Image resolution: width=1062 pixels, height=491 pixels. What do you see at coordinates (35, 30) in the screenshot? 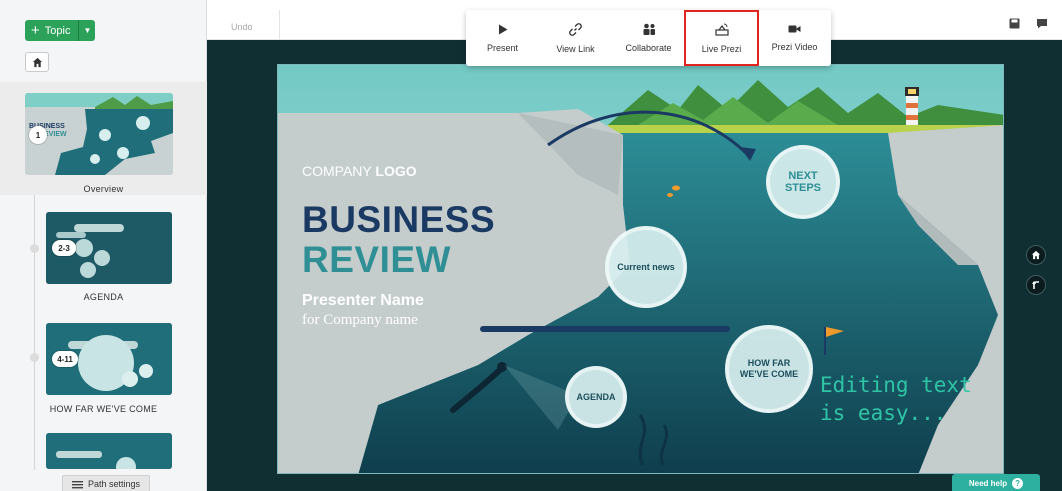
I see `plus-icon: +` at bounding box center [35, 30].